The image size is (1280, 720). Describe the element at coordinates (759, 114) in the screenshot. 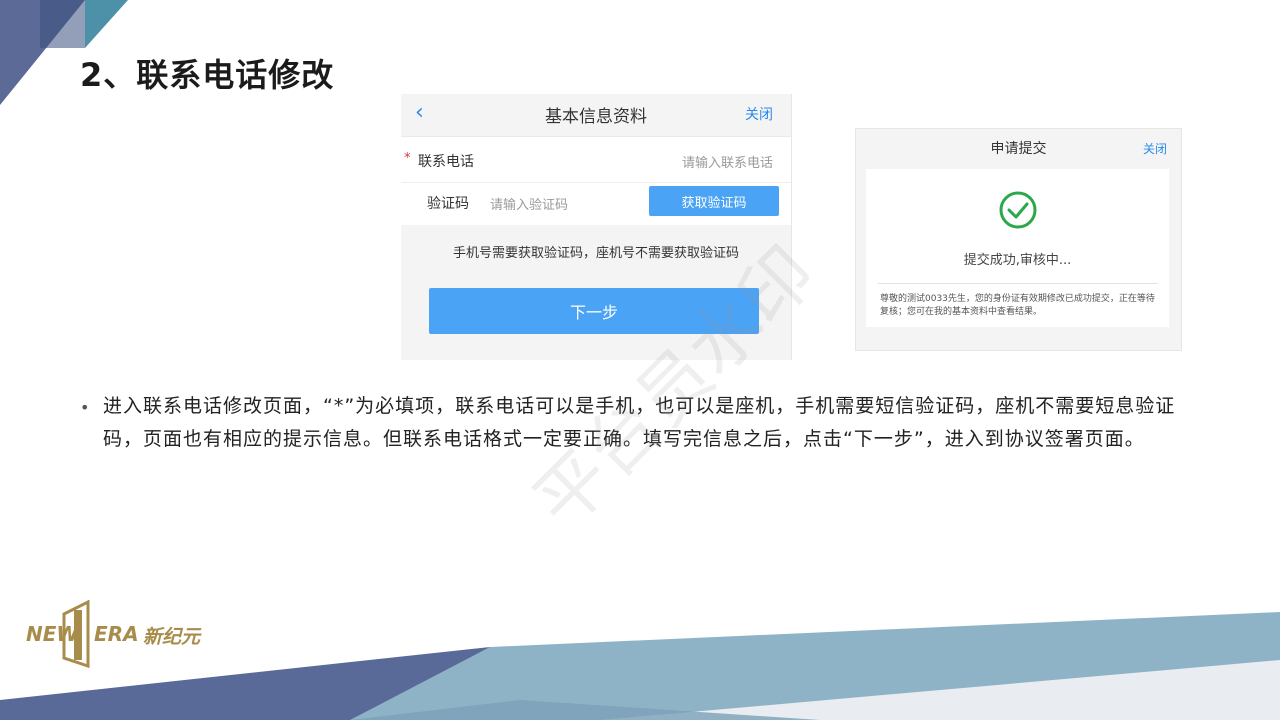

I see `close-button: 关闭` at that location.